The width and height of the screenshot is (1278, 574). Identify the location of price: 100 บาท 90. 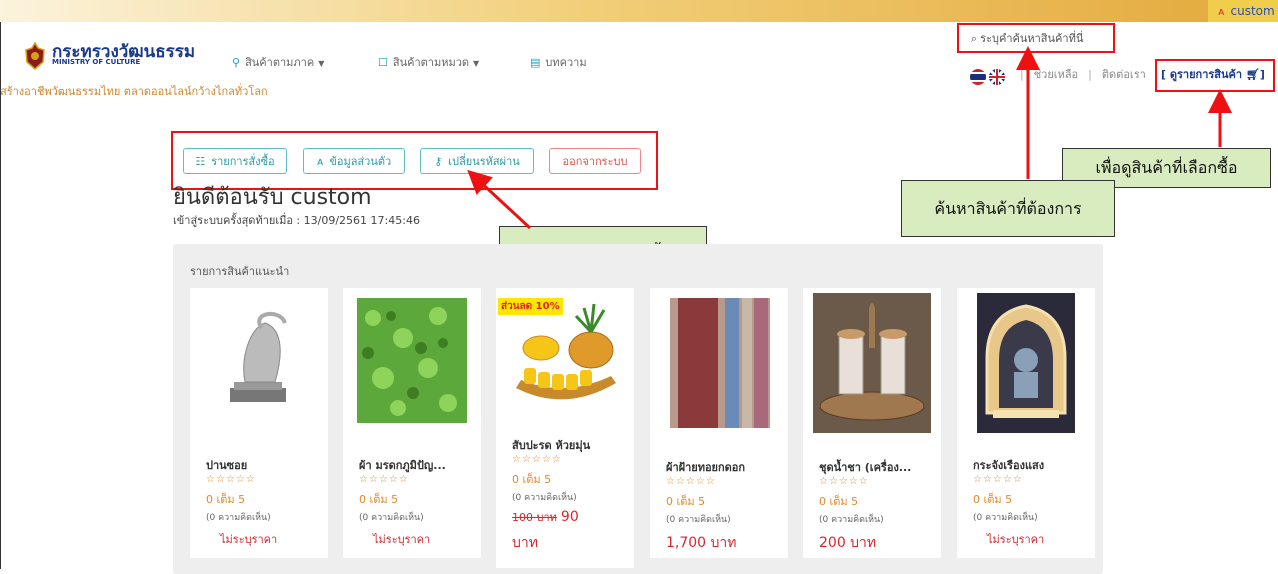
(545, 517).